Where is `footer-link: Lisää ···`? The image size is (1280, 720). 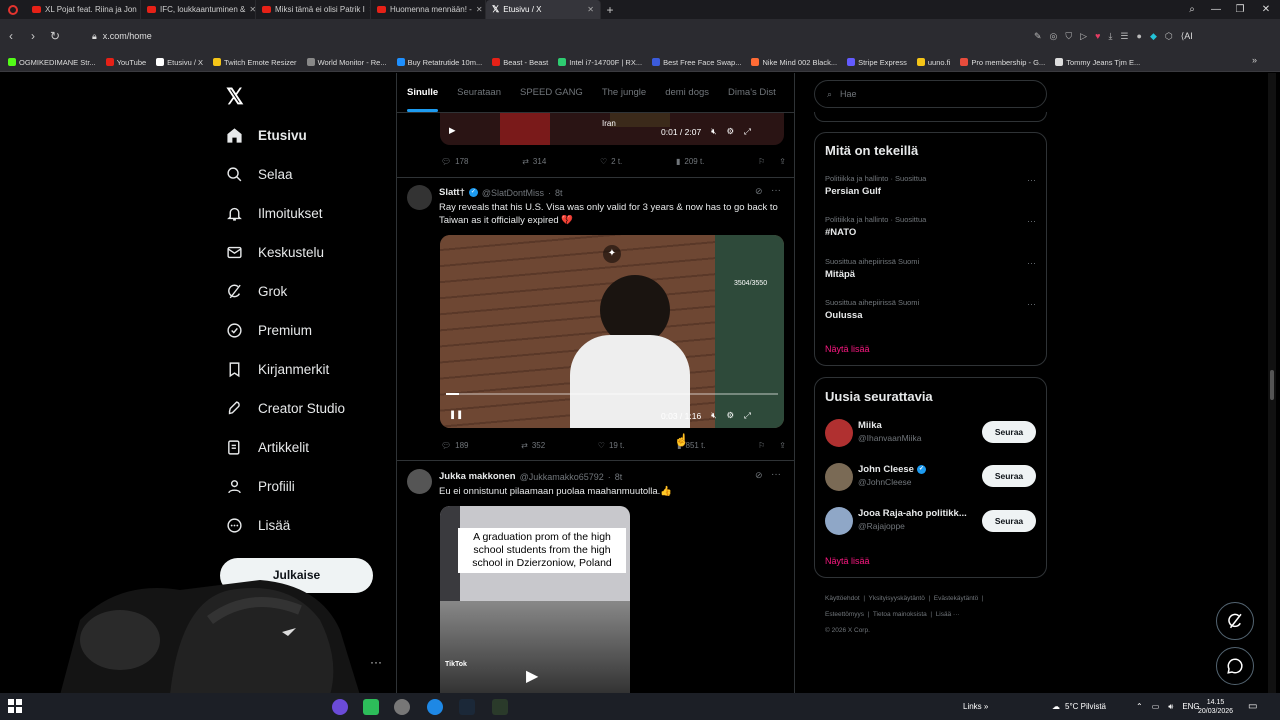
footer-link: Lisää ··· is located at coordinates (948, 614).